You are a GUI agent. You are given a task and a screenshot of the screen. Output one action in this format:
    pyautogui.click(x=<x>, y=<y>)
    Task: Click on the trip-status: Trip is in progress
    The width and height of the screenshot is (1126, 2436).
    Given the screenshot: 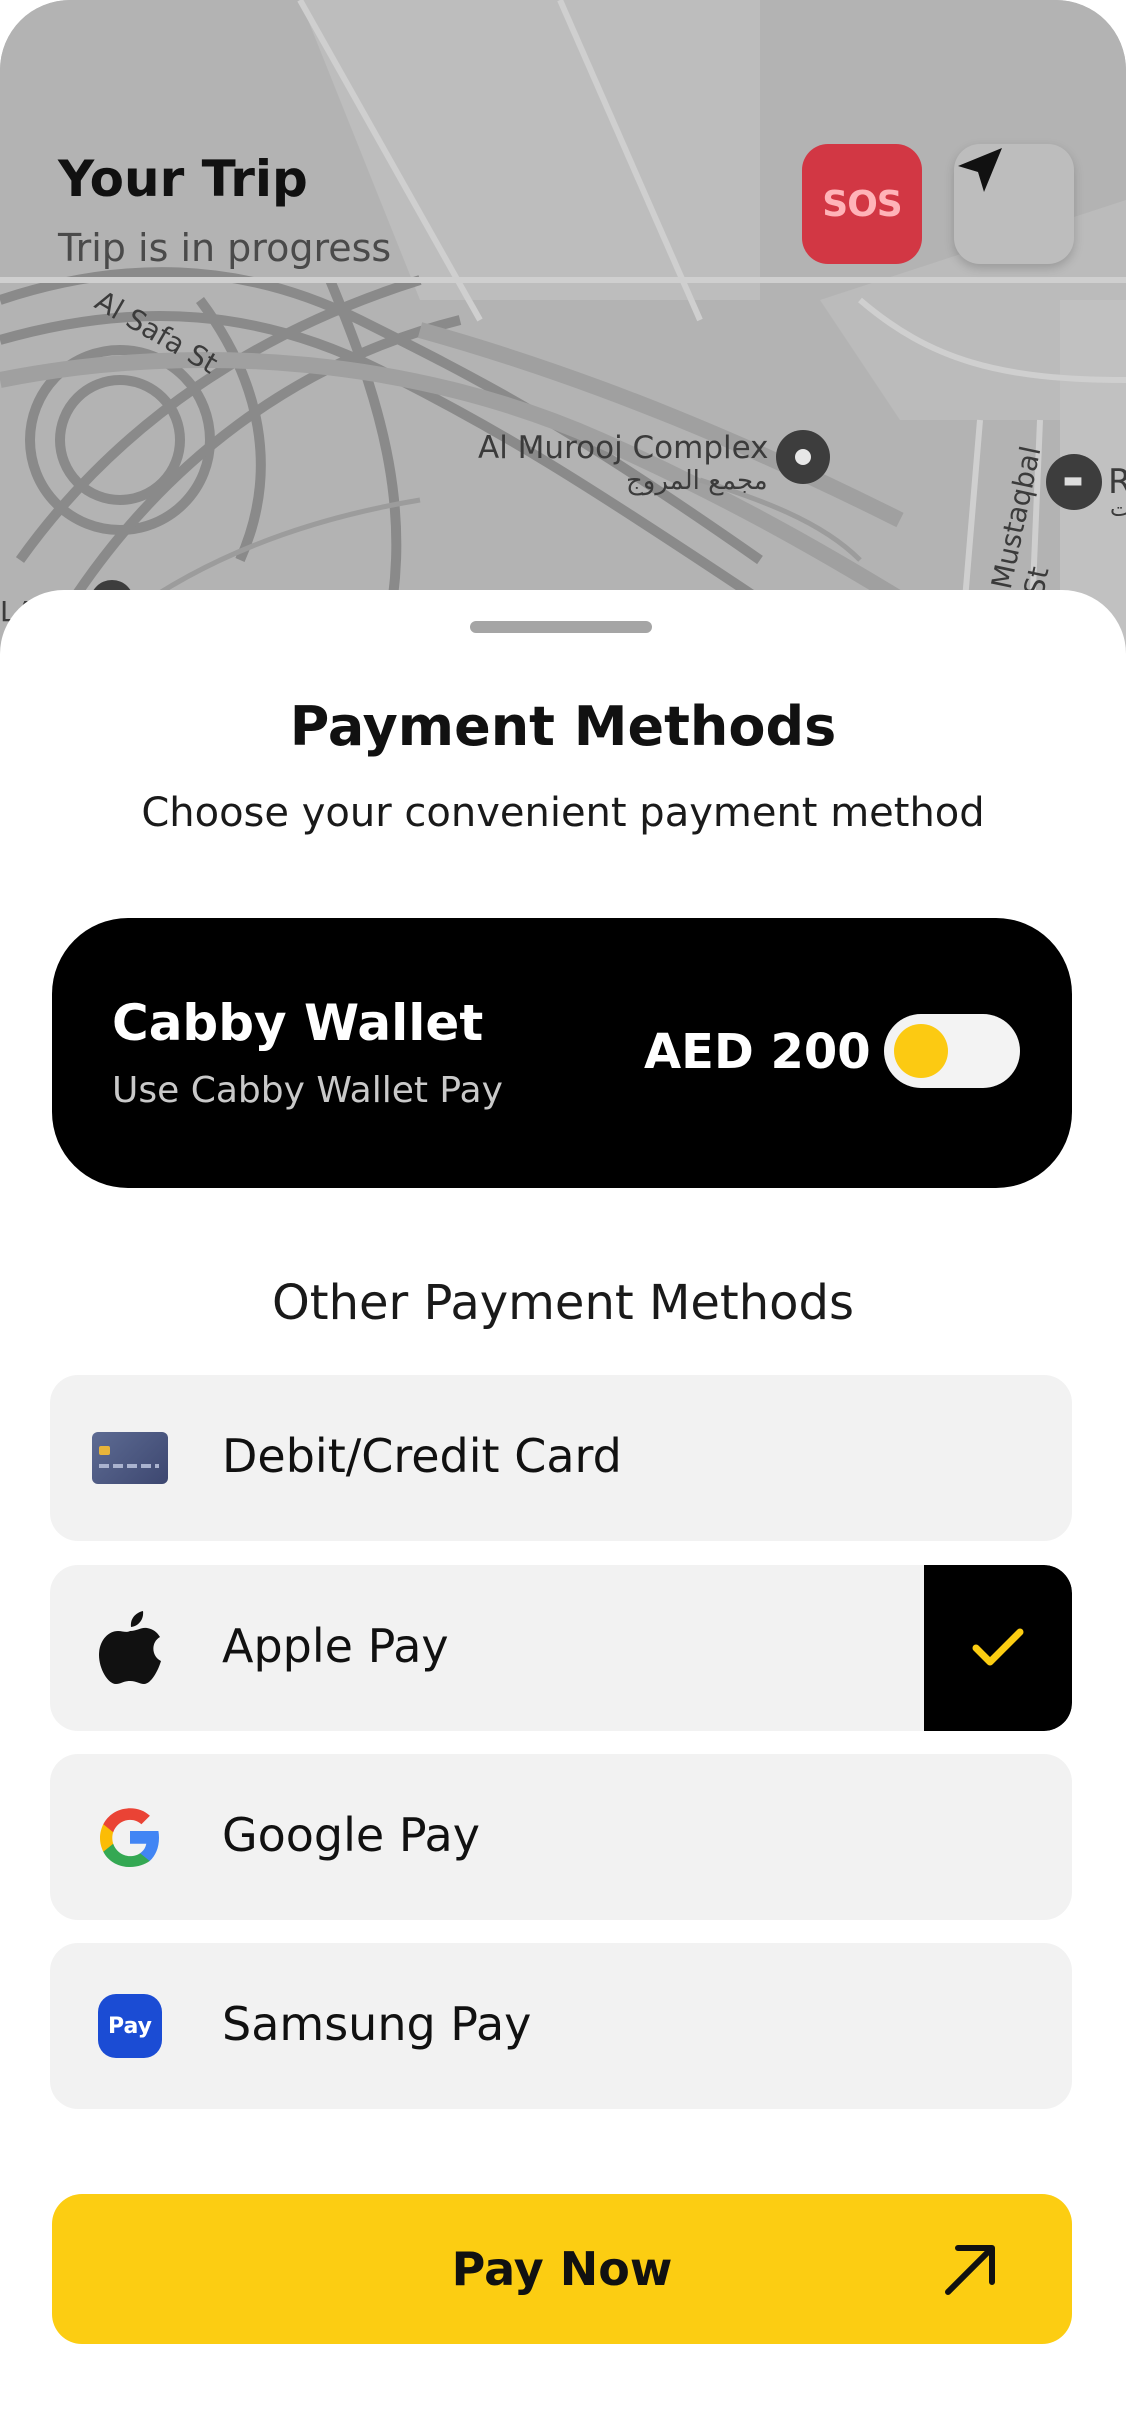 What is the action you would take?
    pyautogui.click(x=225, y=248)
    